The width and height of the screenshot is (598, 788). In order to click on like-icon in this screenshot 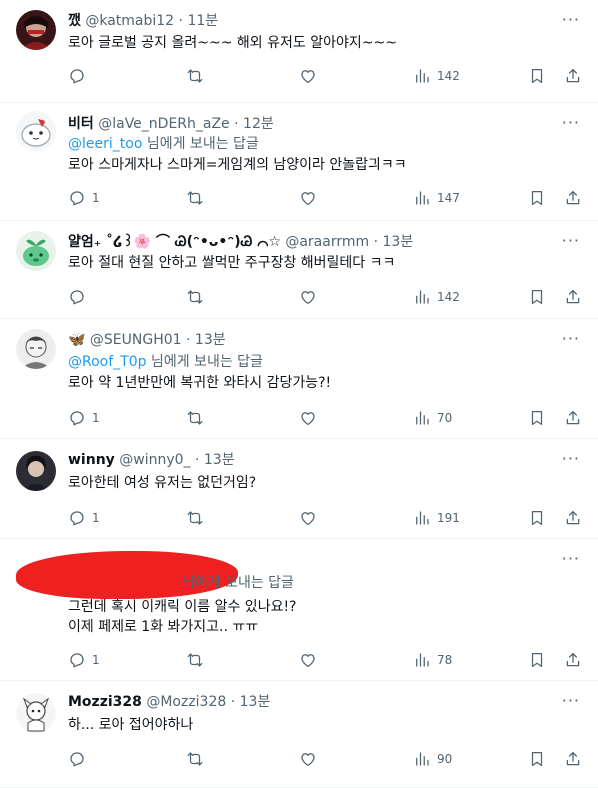, I will do `click(308, 518)`.